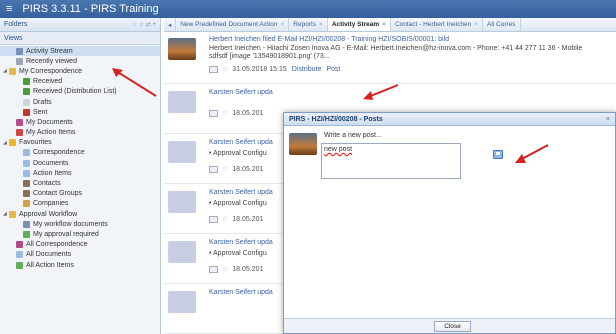 The width and height of the screenshot is (616, 334). I want to click on tab-label: Reports, so click(305, 24).